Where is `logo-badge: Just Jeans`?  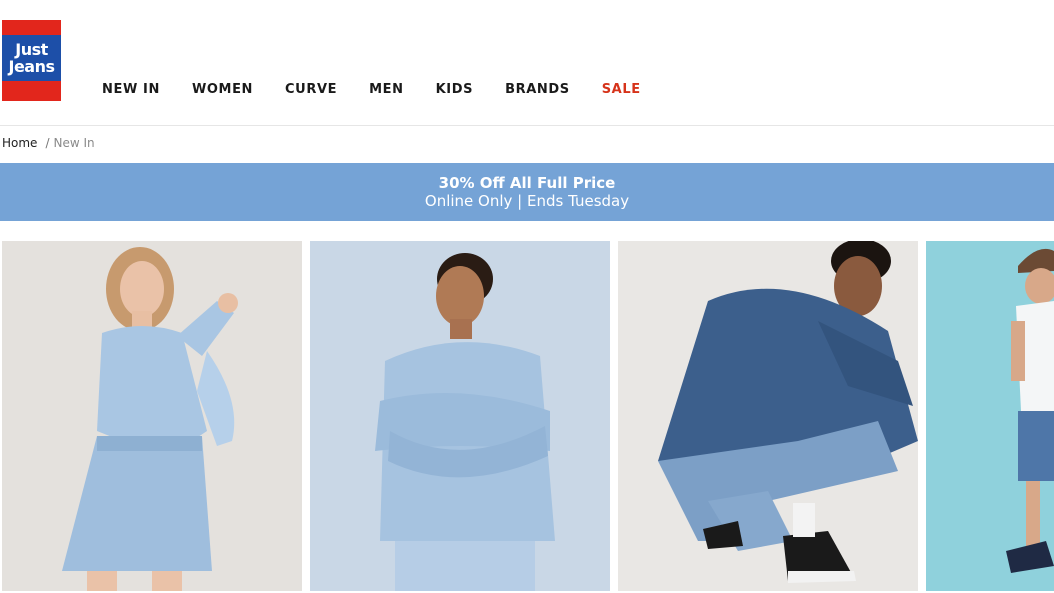
logo-badge: Just Jeans is located at coordinates (31, 58).